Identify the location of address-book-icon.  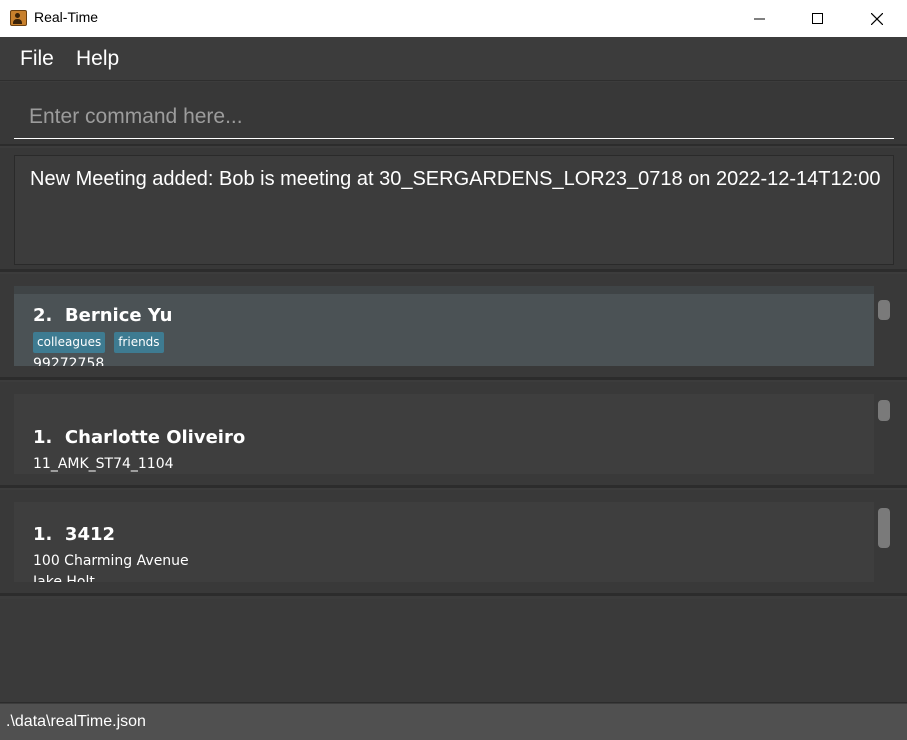
(18, 18).